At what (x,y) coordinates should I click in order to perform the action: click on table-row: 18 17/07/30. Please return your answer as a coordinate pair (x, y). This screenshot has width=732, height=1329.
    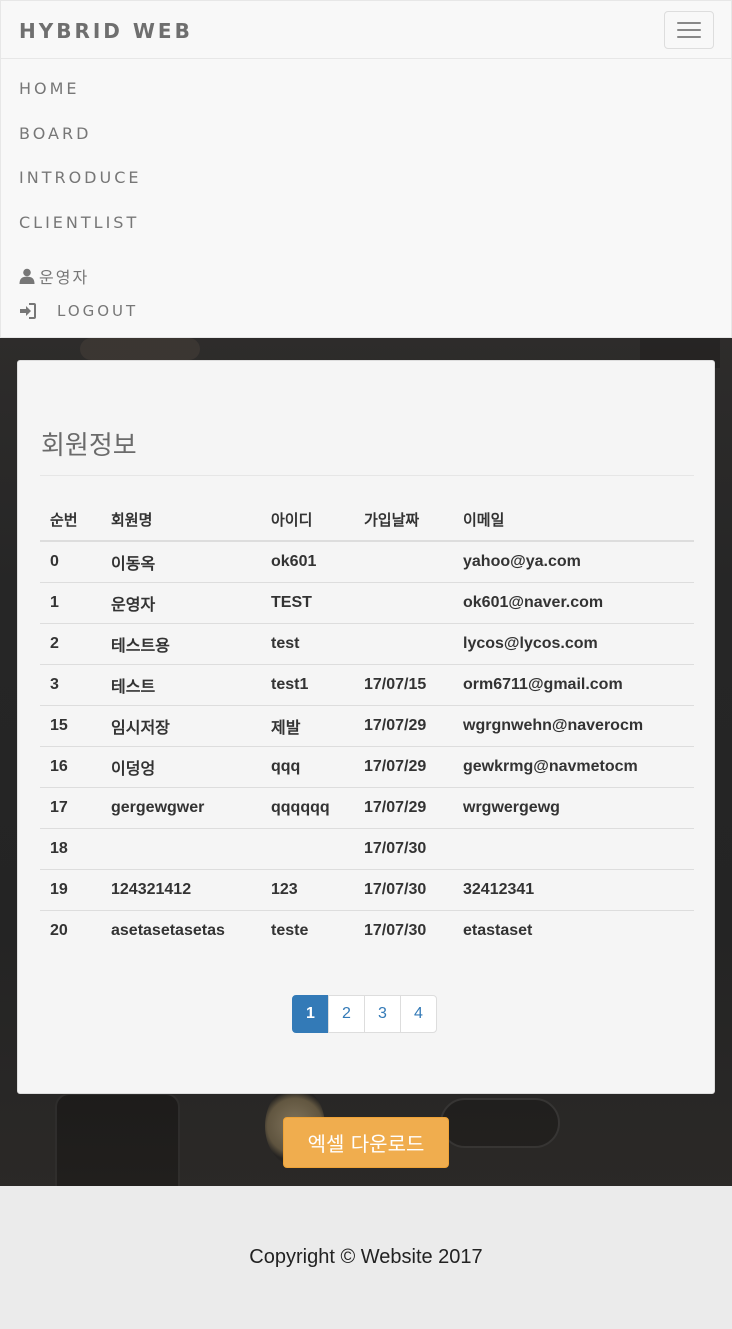
    Looking at the image, I should click on (367, 848).